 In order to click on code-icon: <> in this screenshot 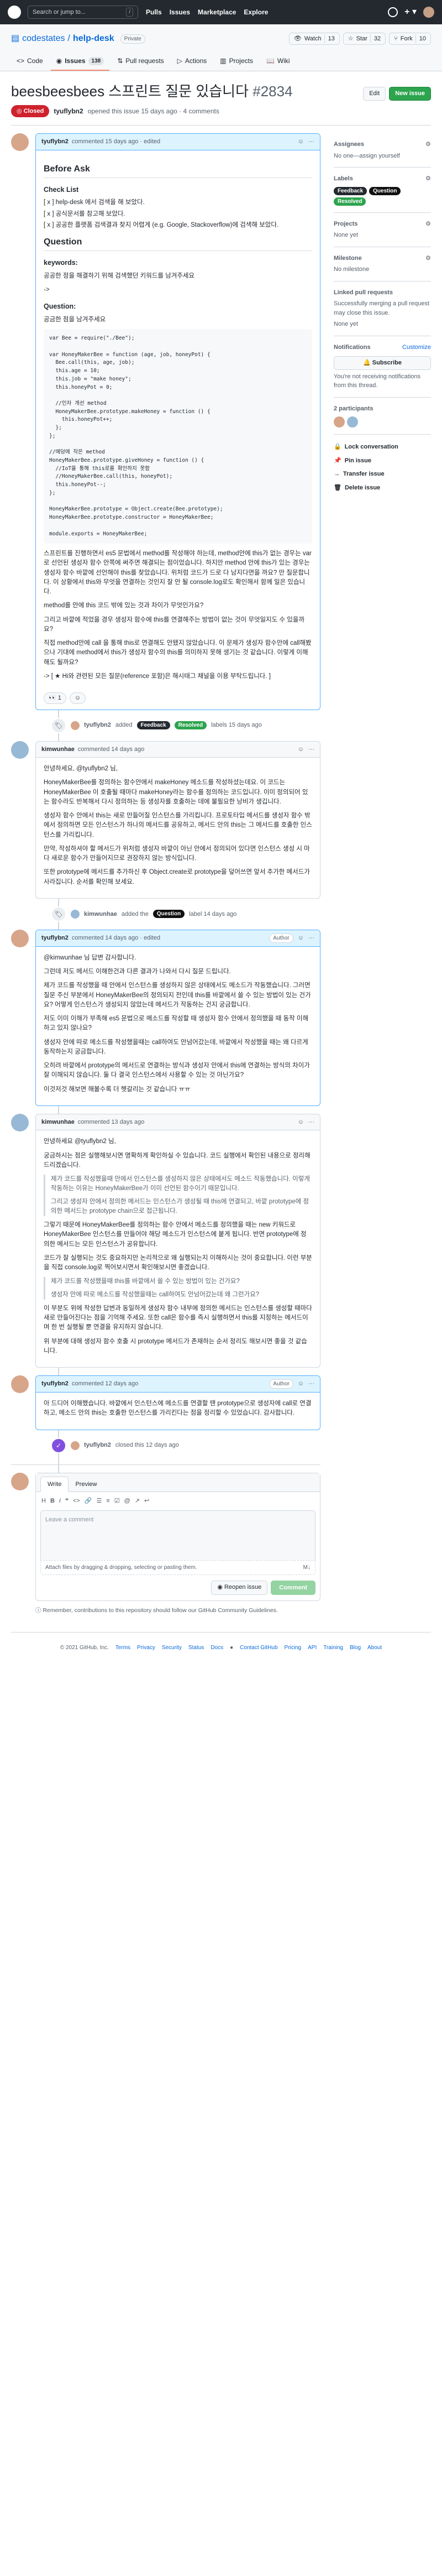, I will do `click(76, 1501)`.